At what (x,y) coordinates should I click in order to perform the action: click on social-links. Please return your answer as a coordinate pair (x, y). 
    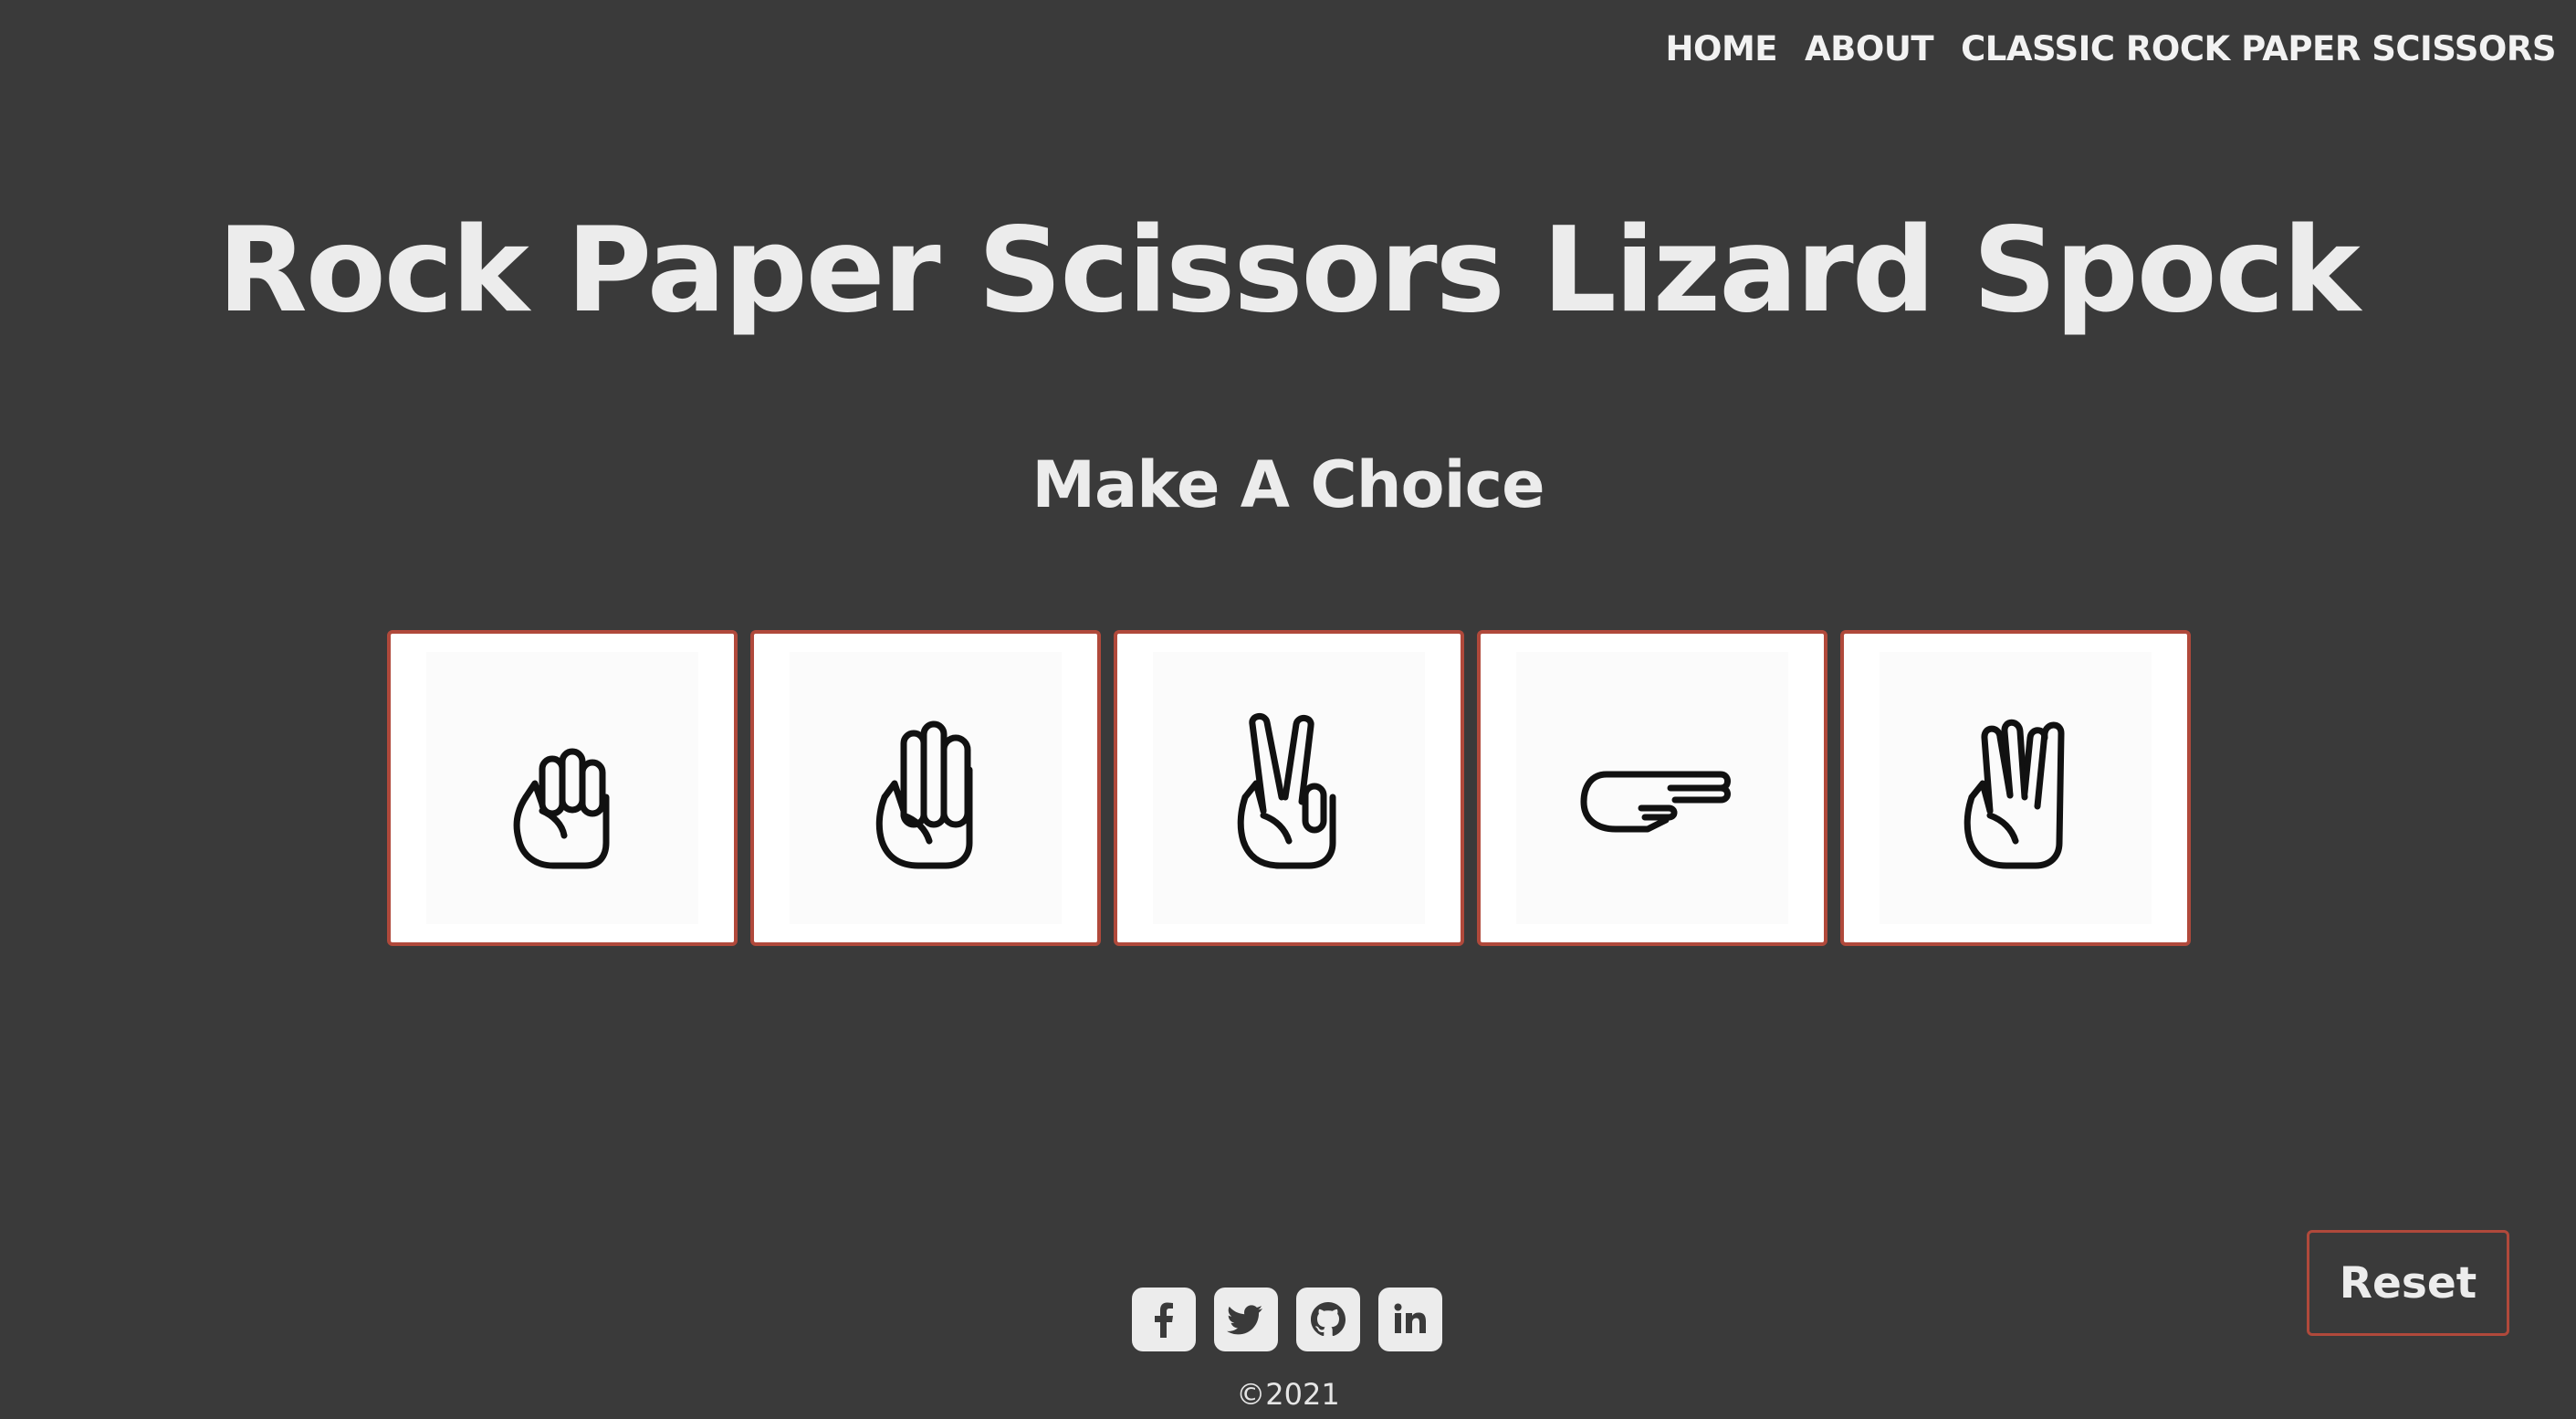
    Looking at the image, I should click on (1287, 1319).